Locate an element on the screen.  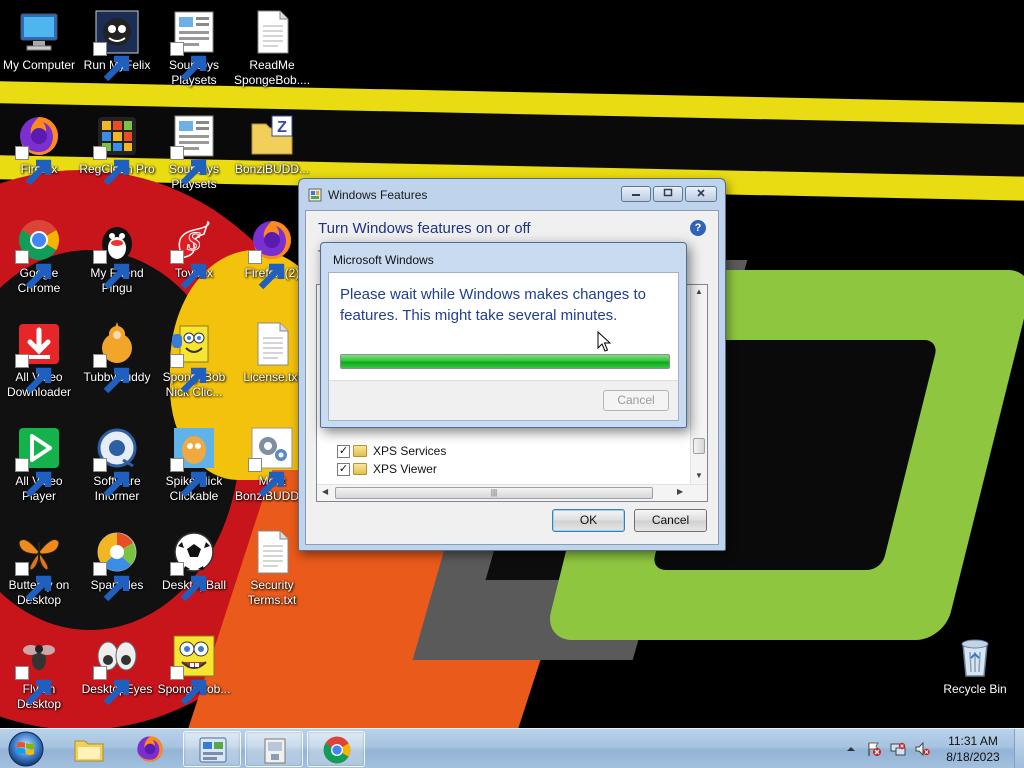
taskbar-button-explorer-folder is located at coordinates (89, 749).